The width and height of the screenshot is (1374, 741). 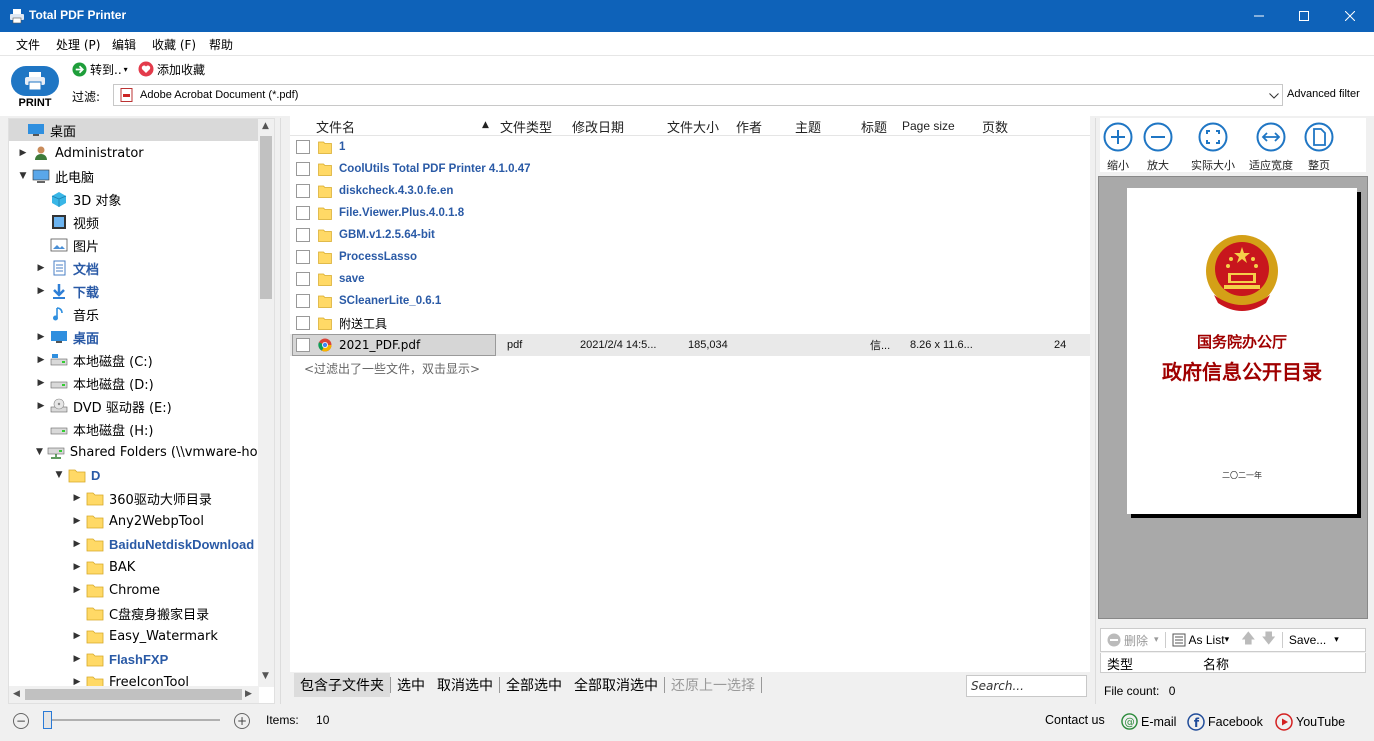 What do you see at coordinates (698, 95) in the screenshot?
I see `filter-select: Adobe Acrobat Document (*.pdf)` at bounding box center [698, 95].